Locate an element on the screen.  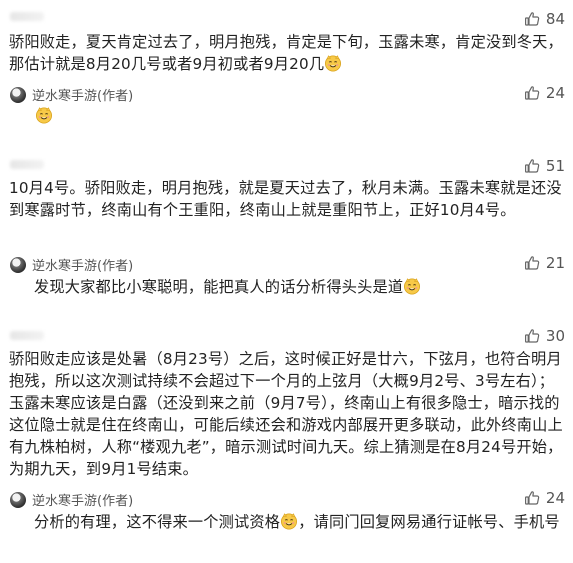
like-button: 51 is located at coordinates (544, 166).